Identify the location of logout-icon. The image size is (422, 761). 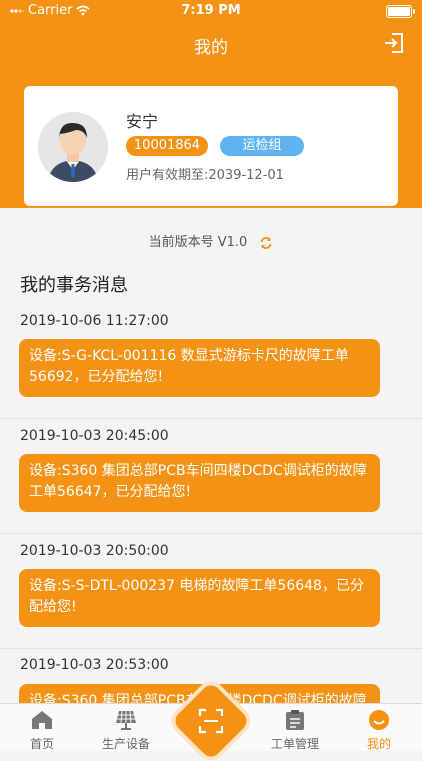
(394, 43).